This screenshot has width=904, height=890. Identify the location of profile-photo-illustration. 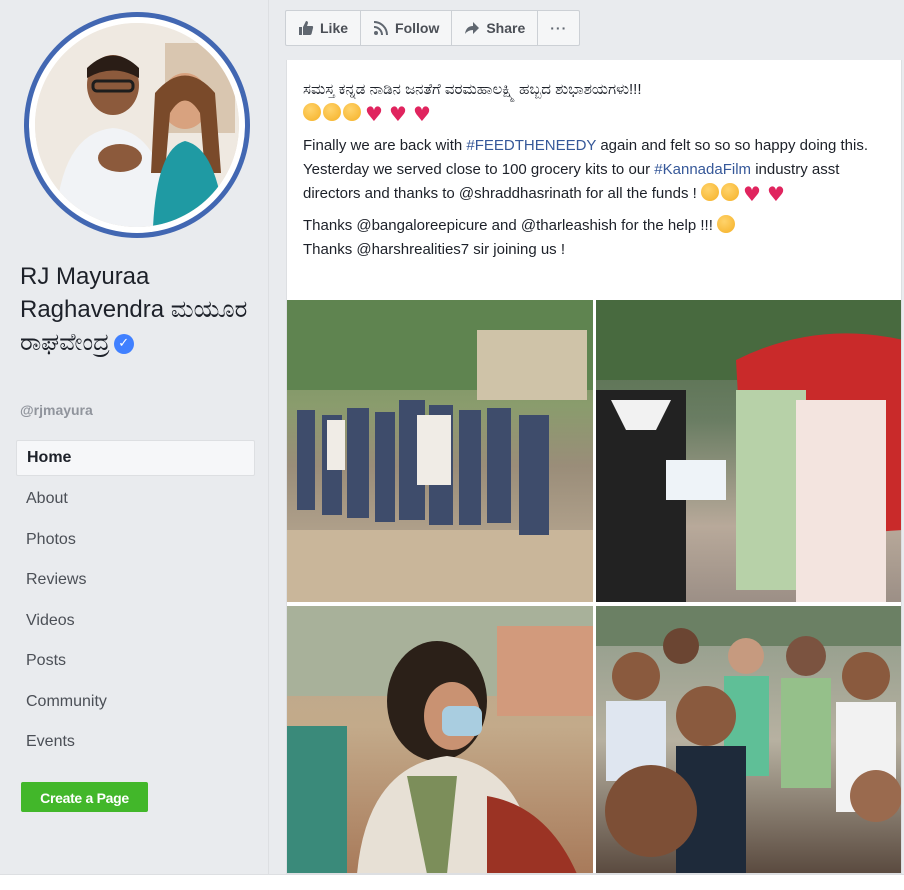
(137, 125).